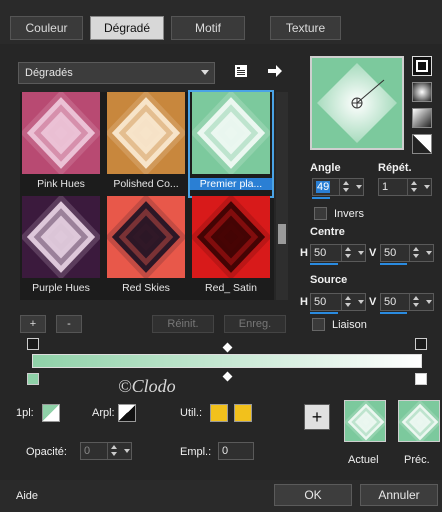  Describe the element at coordinates (373, 302) in the screenshot. I see `source-v-label: V` at that location.